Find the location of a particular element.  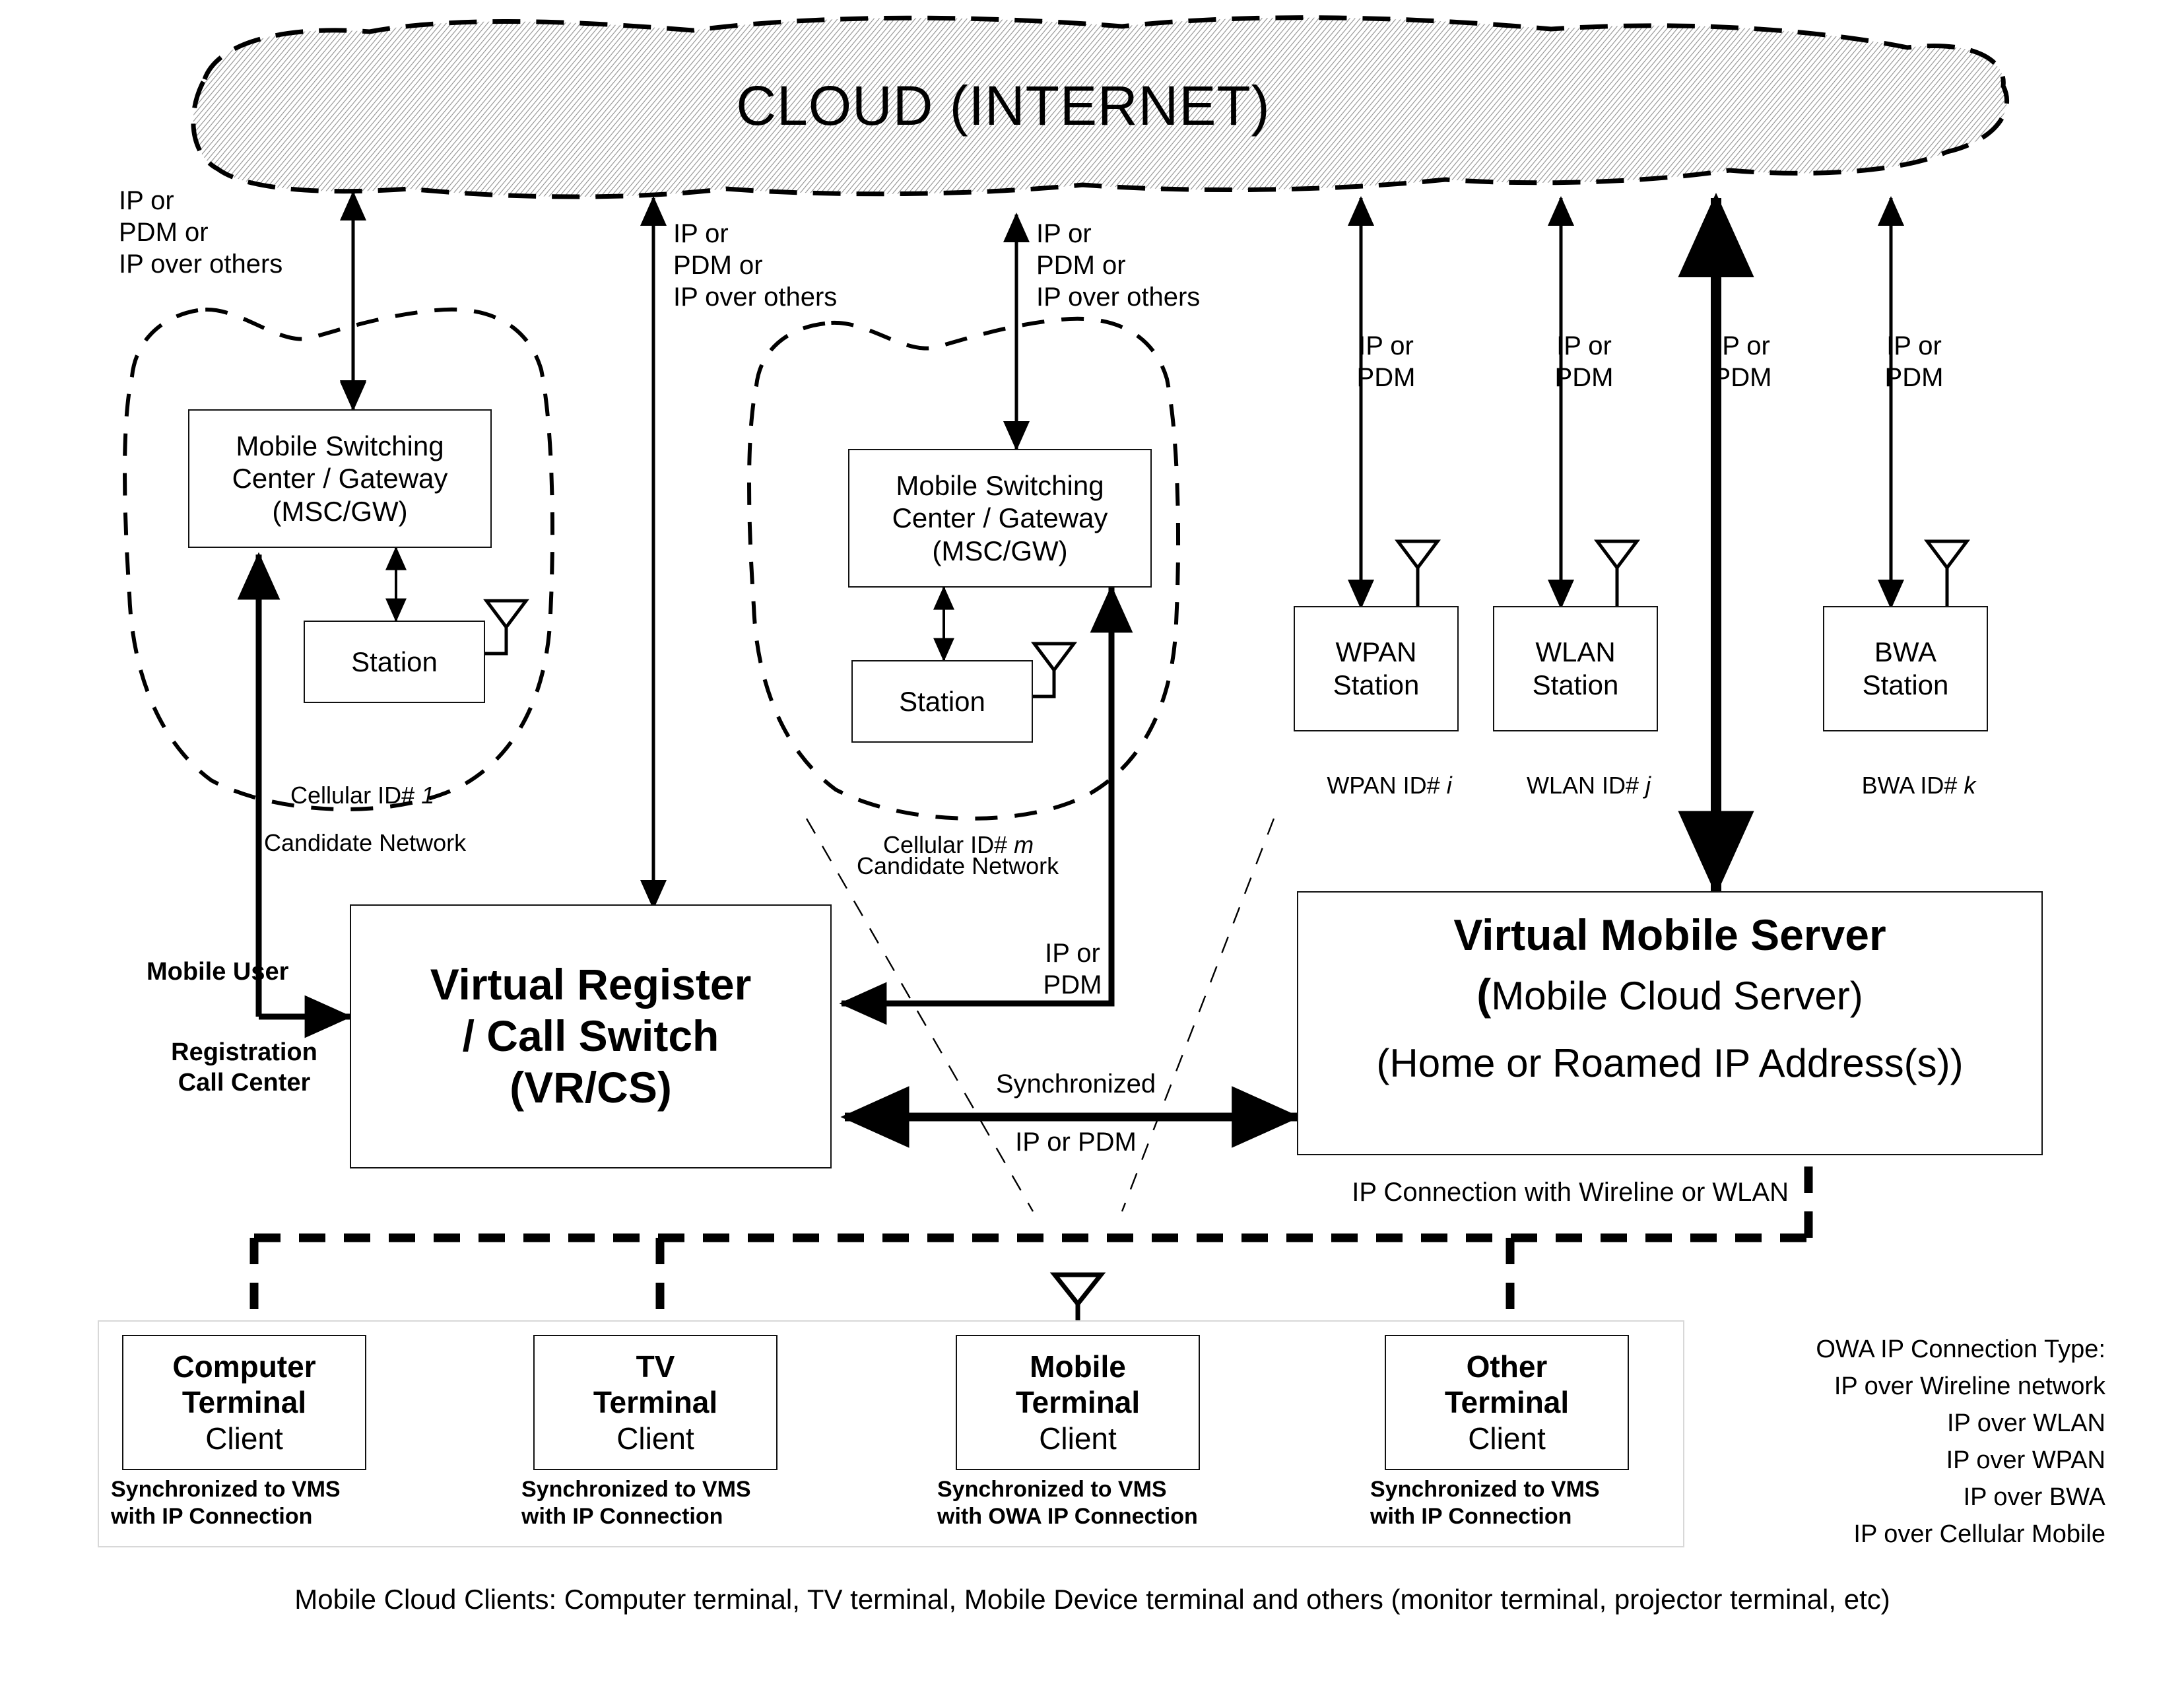

wpan-station-box: WPAN Station is located at coordinates (1376, 668).